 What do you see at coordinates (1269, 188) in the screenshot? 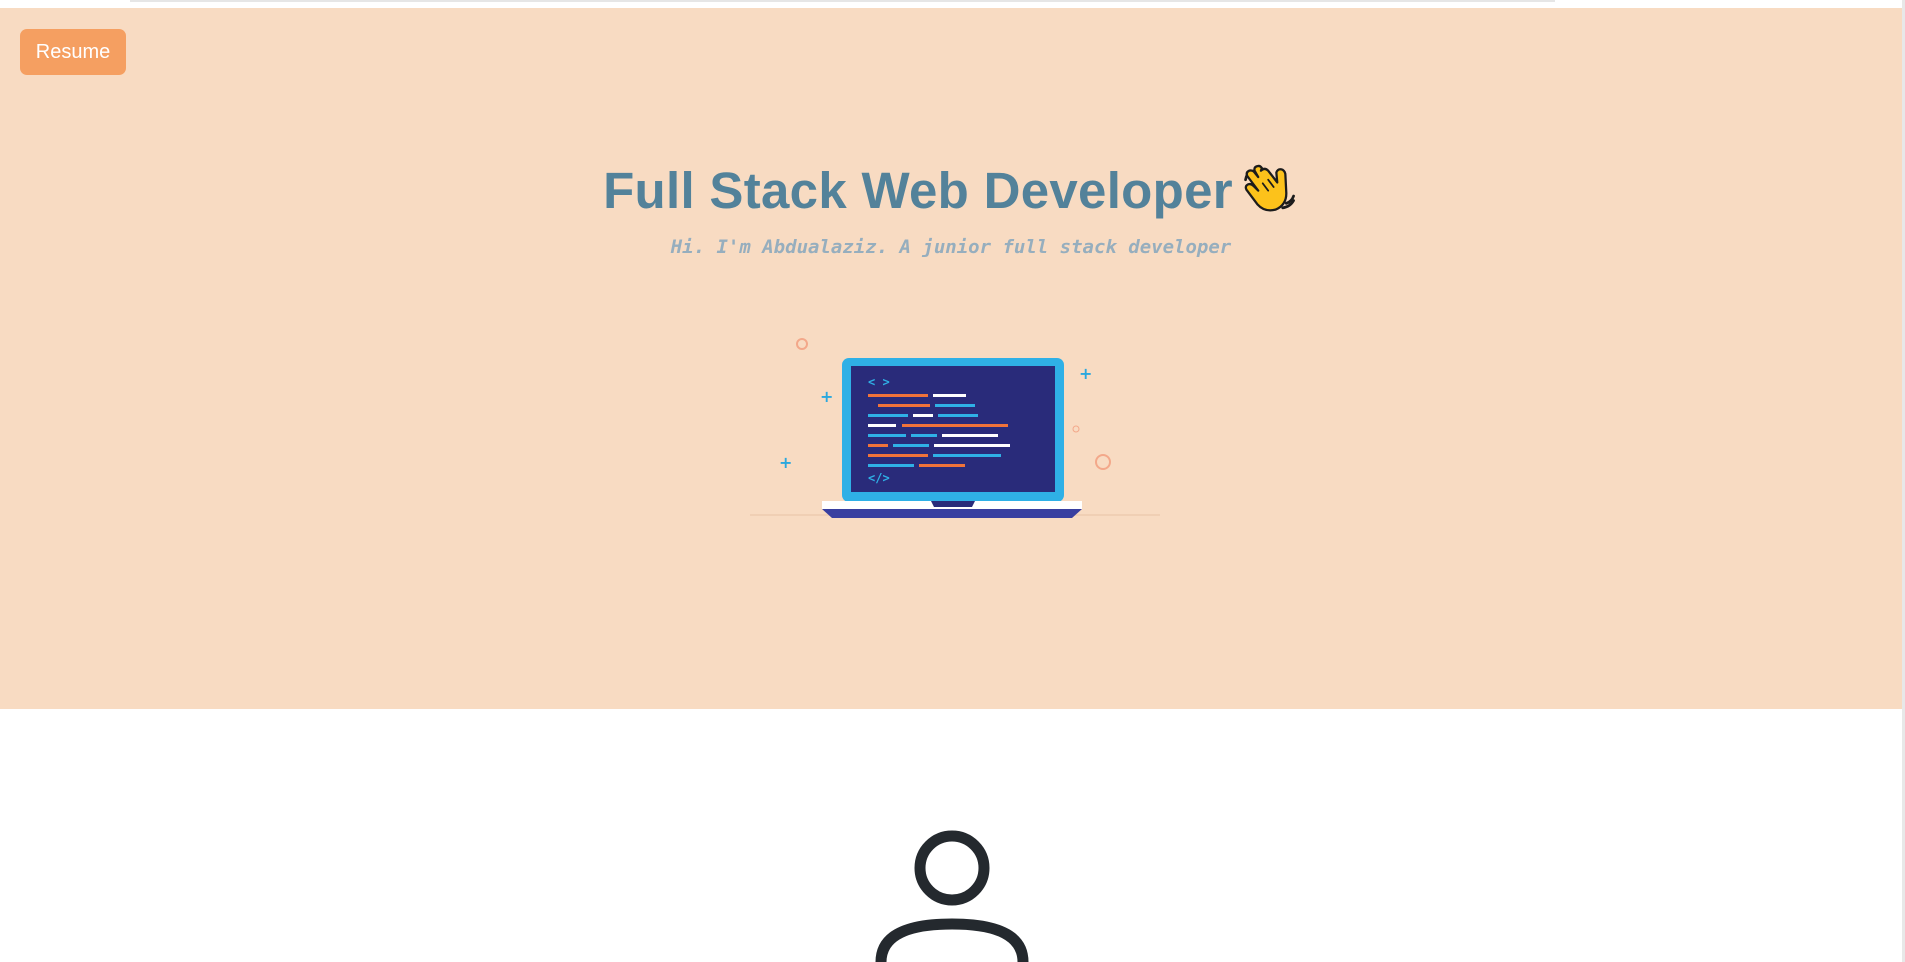
I see `waving-hand-icon` at bounding box center [1269, 188].